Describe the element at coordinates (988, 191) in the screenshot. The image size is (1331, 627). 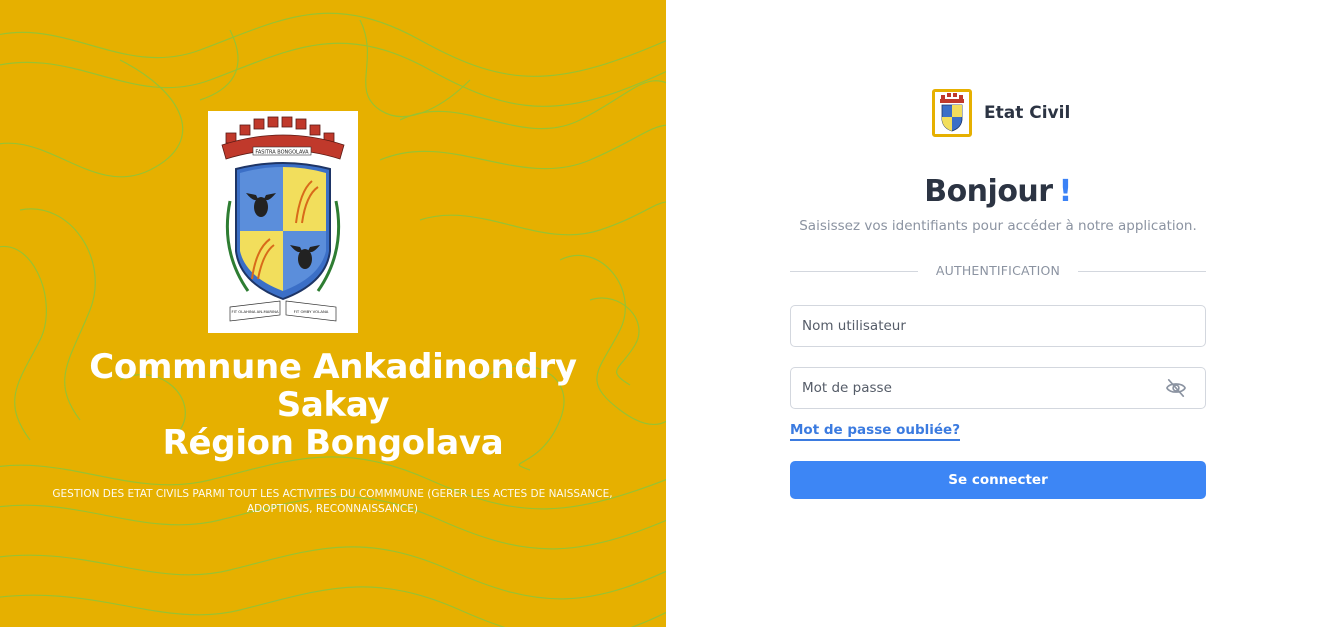
I see `greeting-text: Bonjour` at that location.